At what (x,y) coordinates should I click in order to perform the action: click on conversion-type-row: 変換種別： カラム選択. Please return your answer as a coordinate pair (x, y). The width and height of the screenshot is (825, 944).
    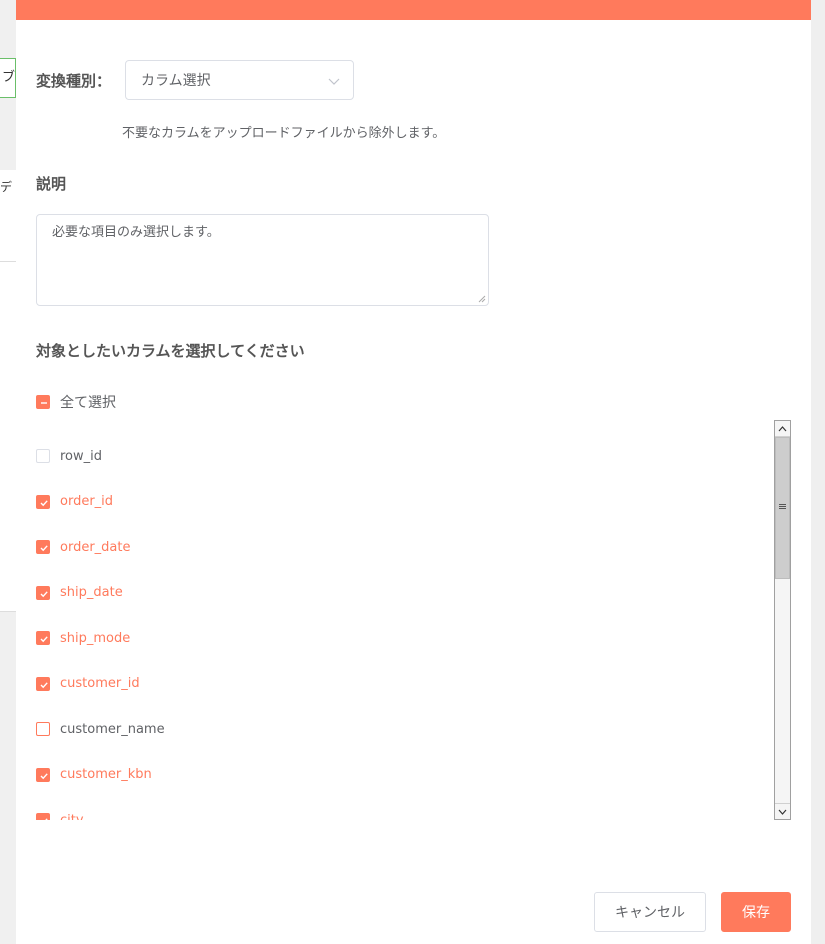
    Looking at the image, I should click on (195, 80).